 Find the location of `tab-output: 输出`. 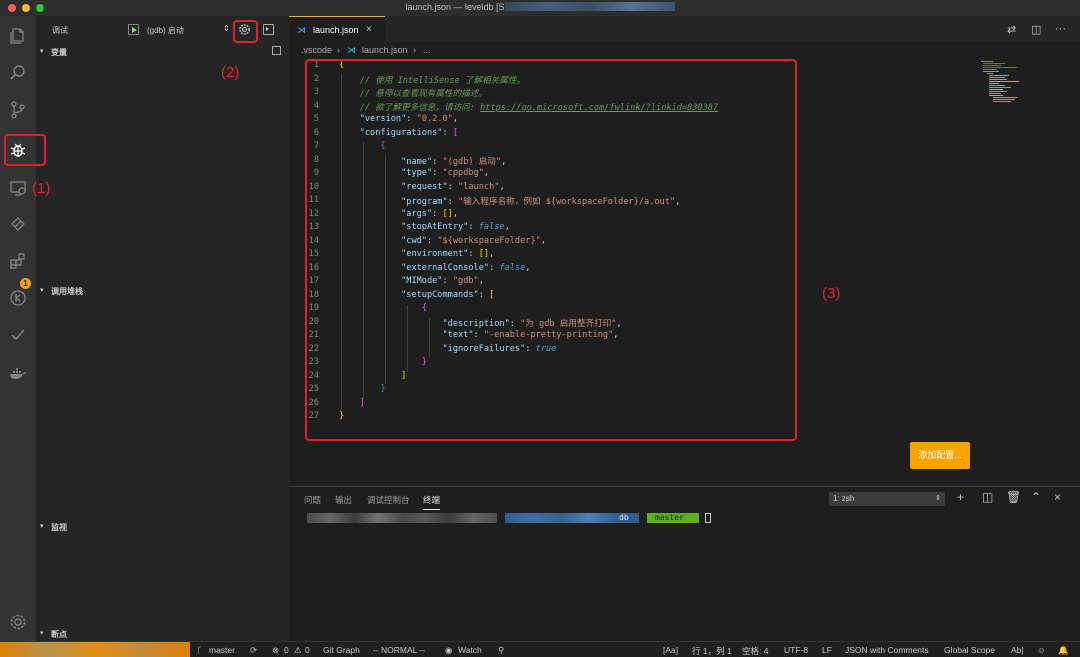

tab-output: 输出 is located at coordinates (343, 500).